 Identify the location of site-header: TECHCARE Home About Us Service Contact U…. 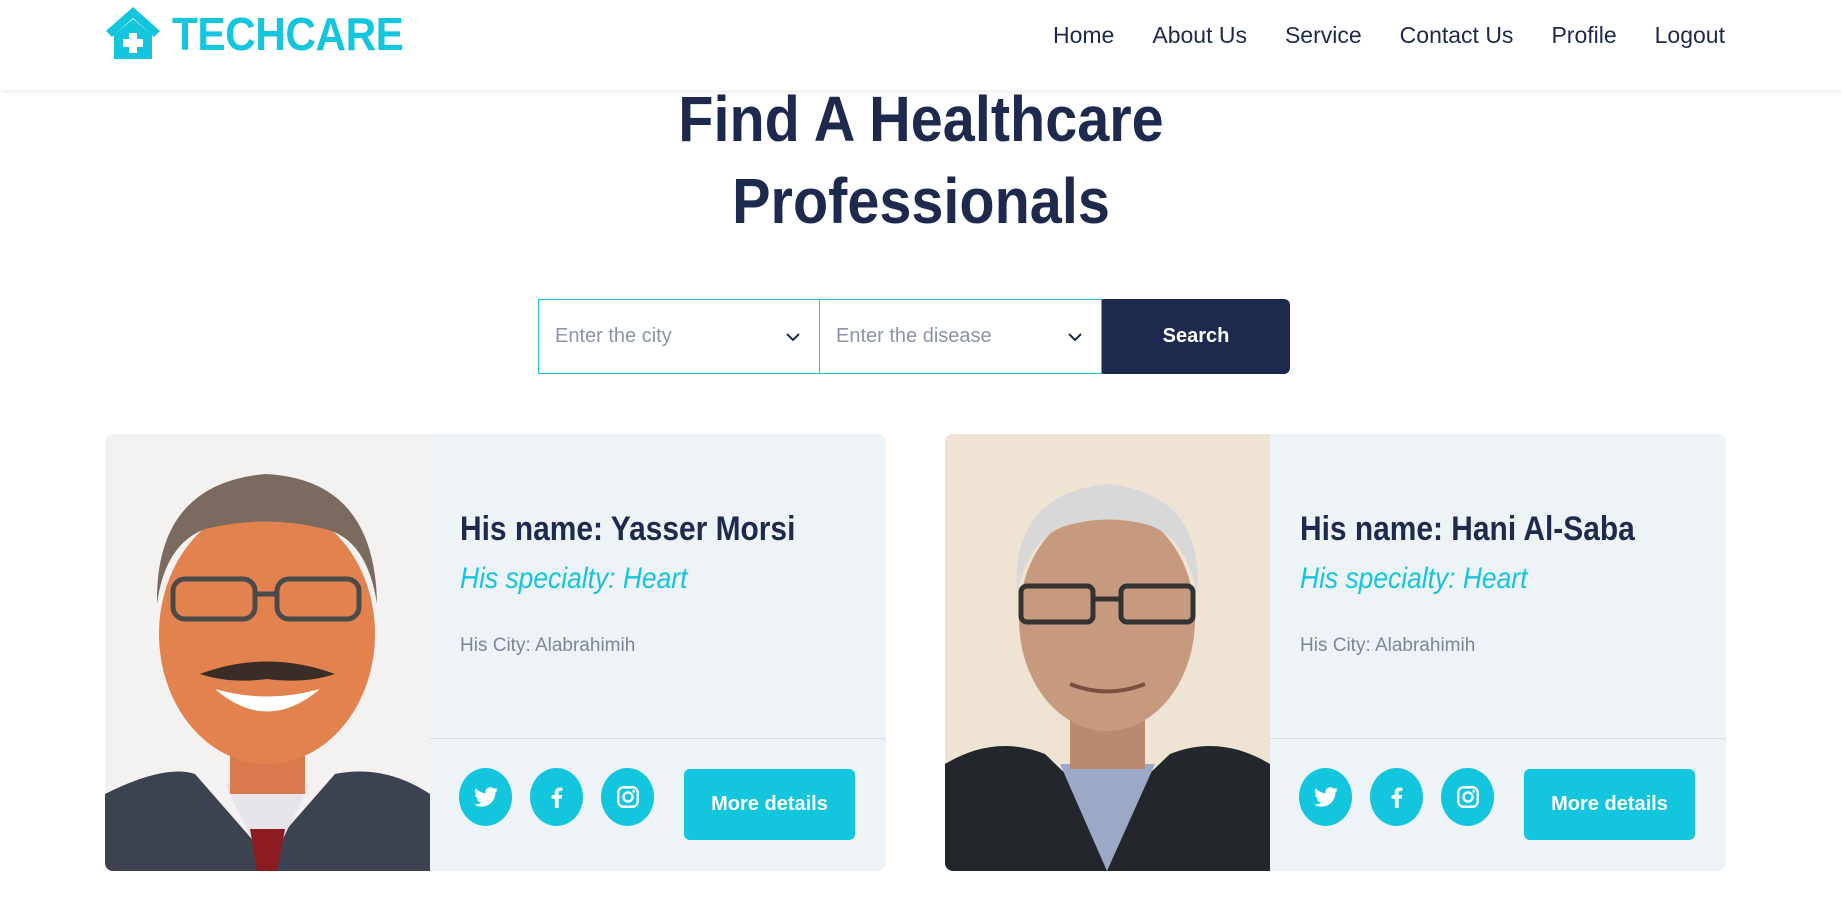
(921, 45).